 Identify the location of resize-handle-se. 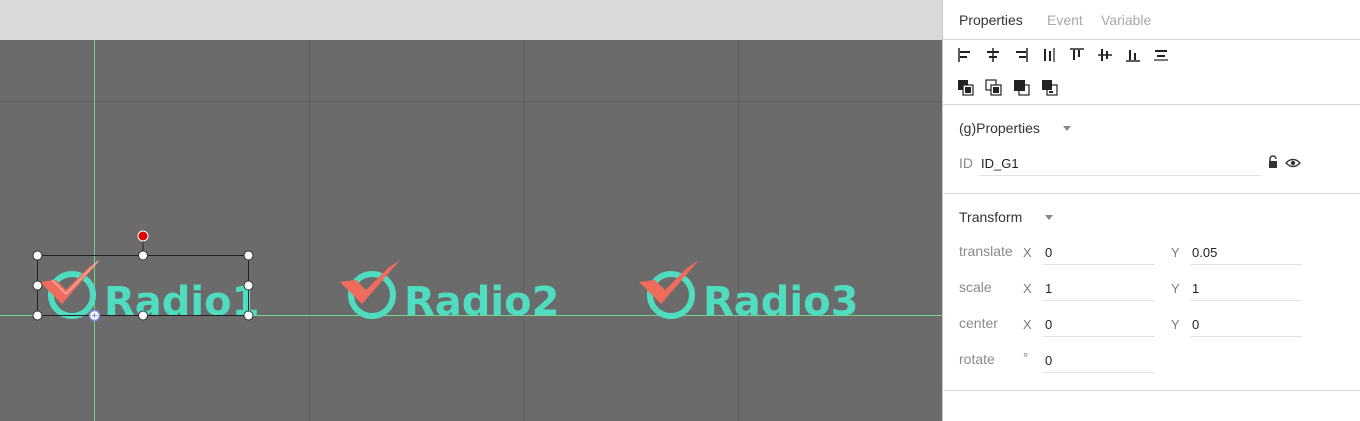
(248, 315).